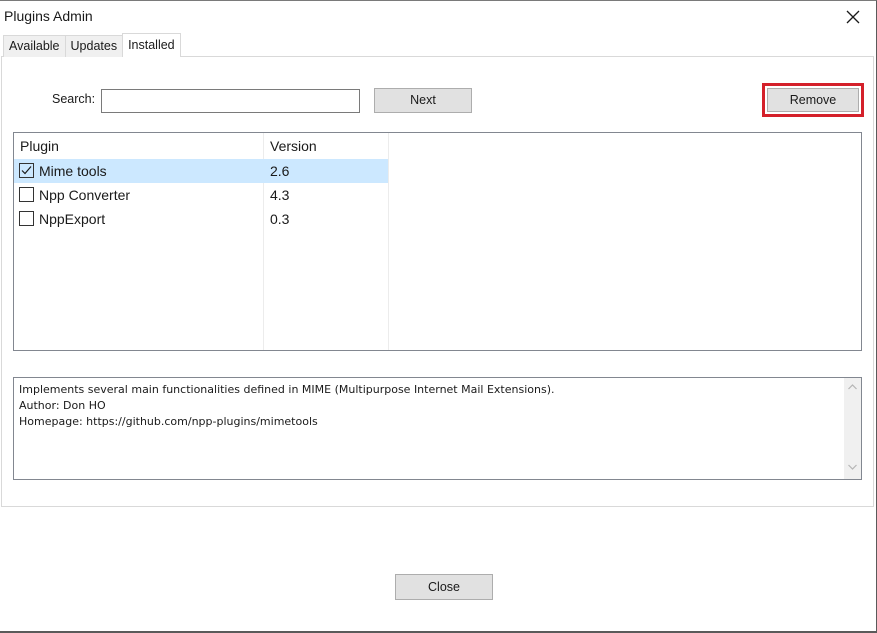 The width and height of the screenshot is (877, 633). I want to click on plugin-version: 0.3, so click(280, 219).